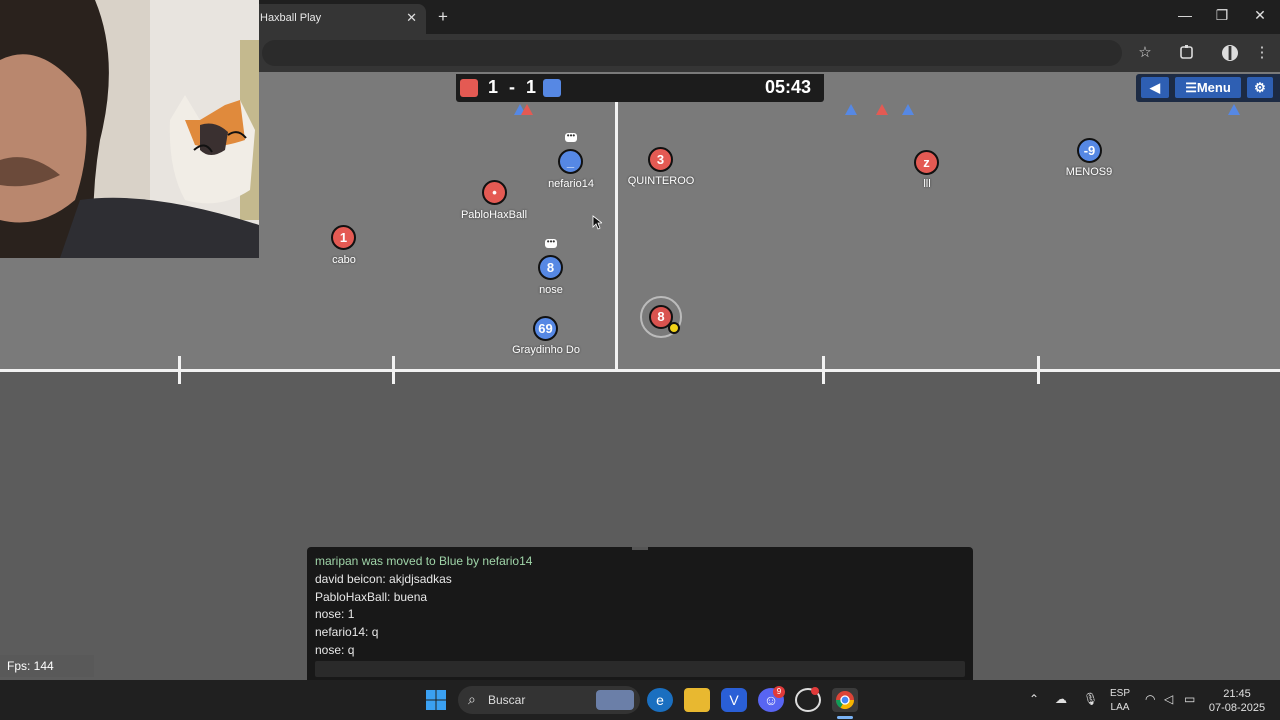 Image resolution: width=1280 pixels, height=720 pixels. Describe the element at coordinates (570, 161) in the screenshot. I see `player-disc: _` at that location.